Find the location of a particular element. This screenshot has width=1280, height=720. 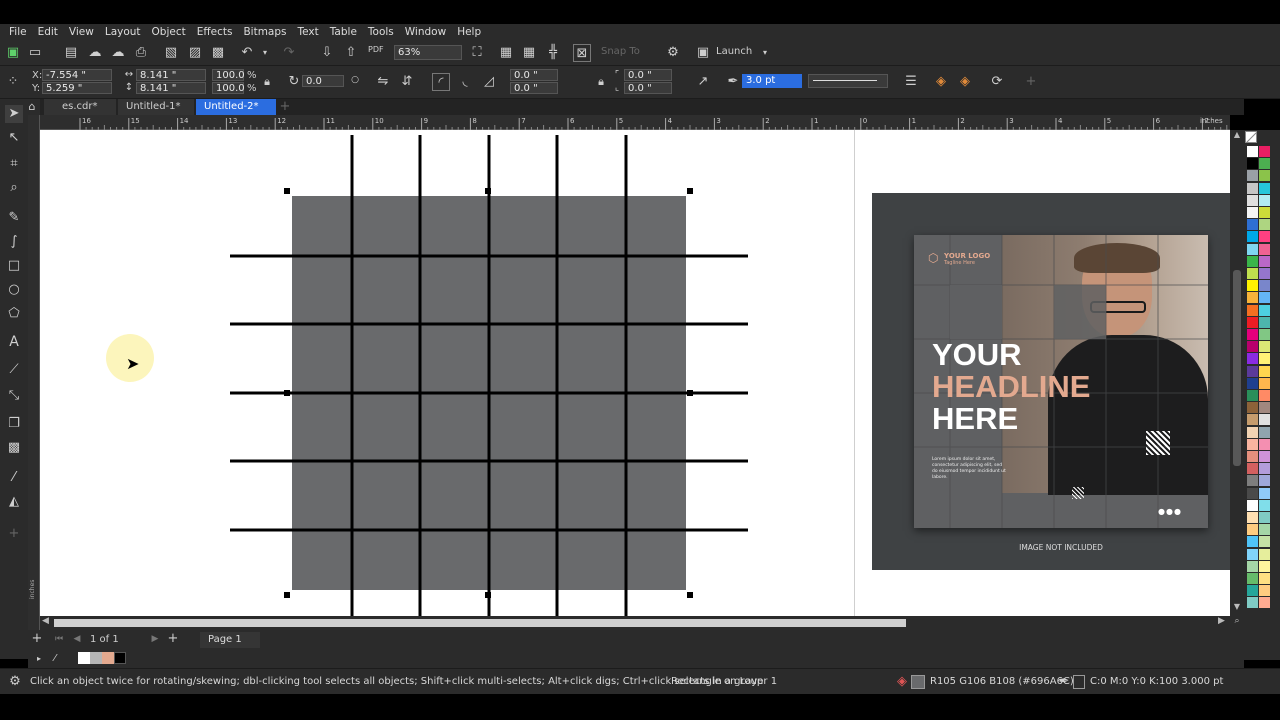

menu-table: Table is located at coordinates (343, 32).